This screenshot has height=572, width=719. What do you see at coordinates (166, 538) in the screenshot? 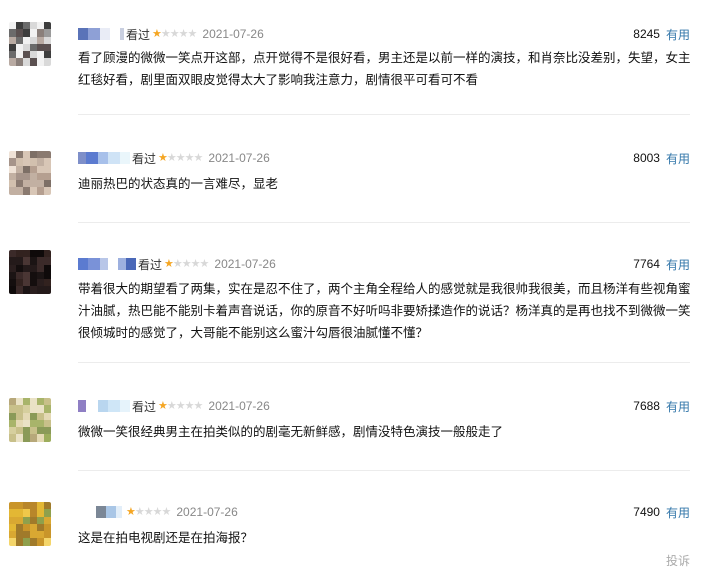
I see `review-comment: 这是在拍电视剧还是在拍海报？` at bounding box center [166, 538].